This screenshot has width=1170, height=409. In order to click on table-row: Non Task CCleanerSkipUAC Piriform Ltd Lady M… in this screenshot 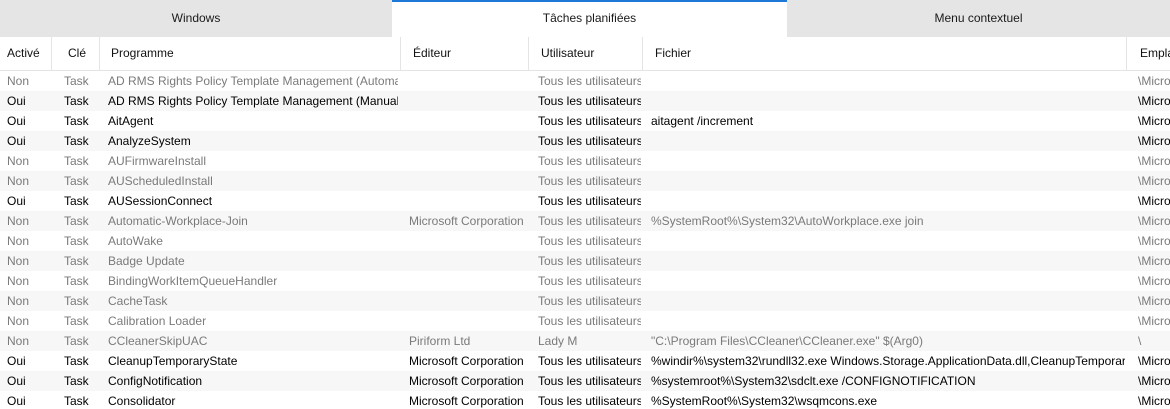, I will do `click(585, 341)`.